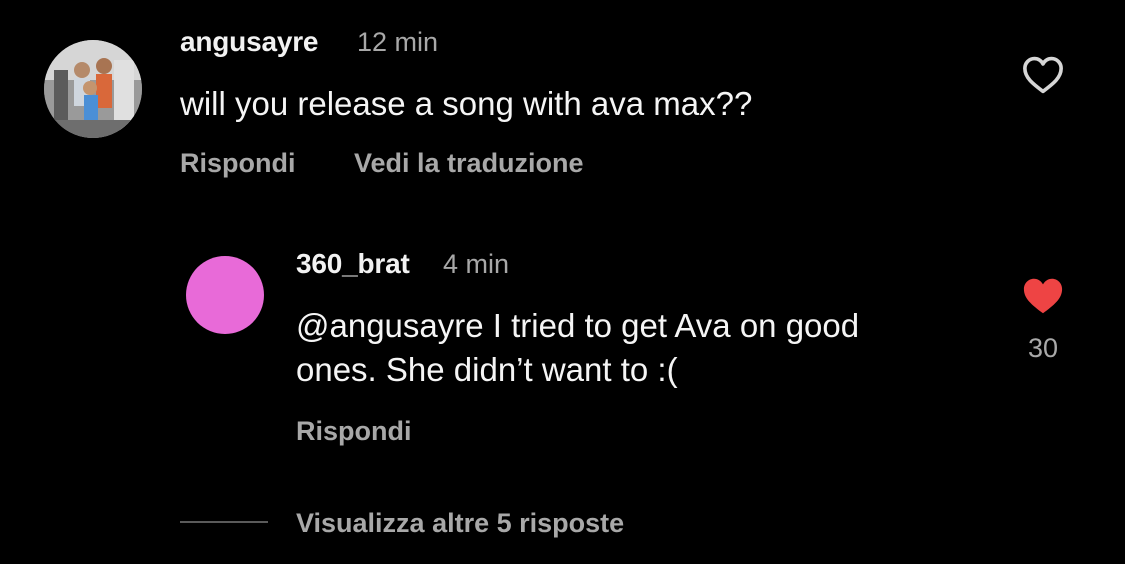  What do you see at coordinates (353, 264) in the screenshot?
I see `reply-username: 360_brat` at bounding box center [353, 264].